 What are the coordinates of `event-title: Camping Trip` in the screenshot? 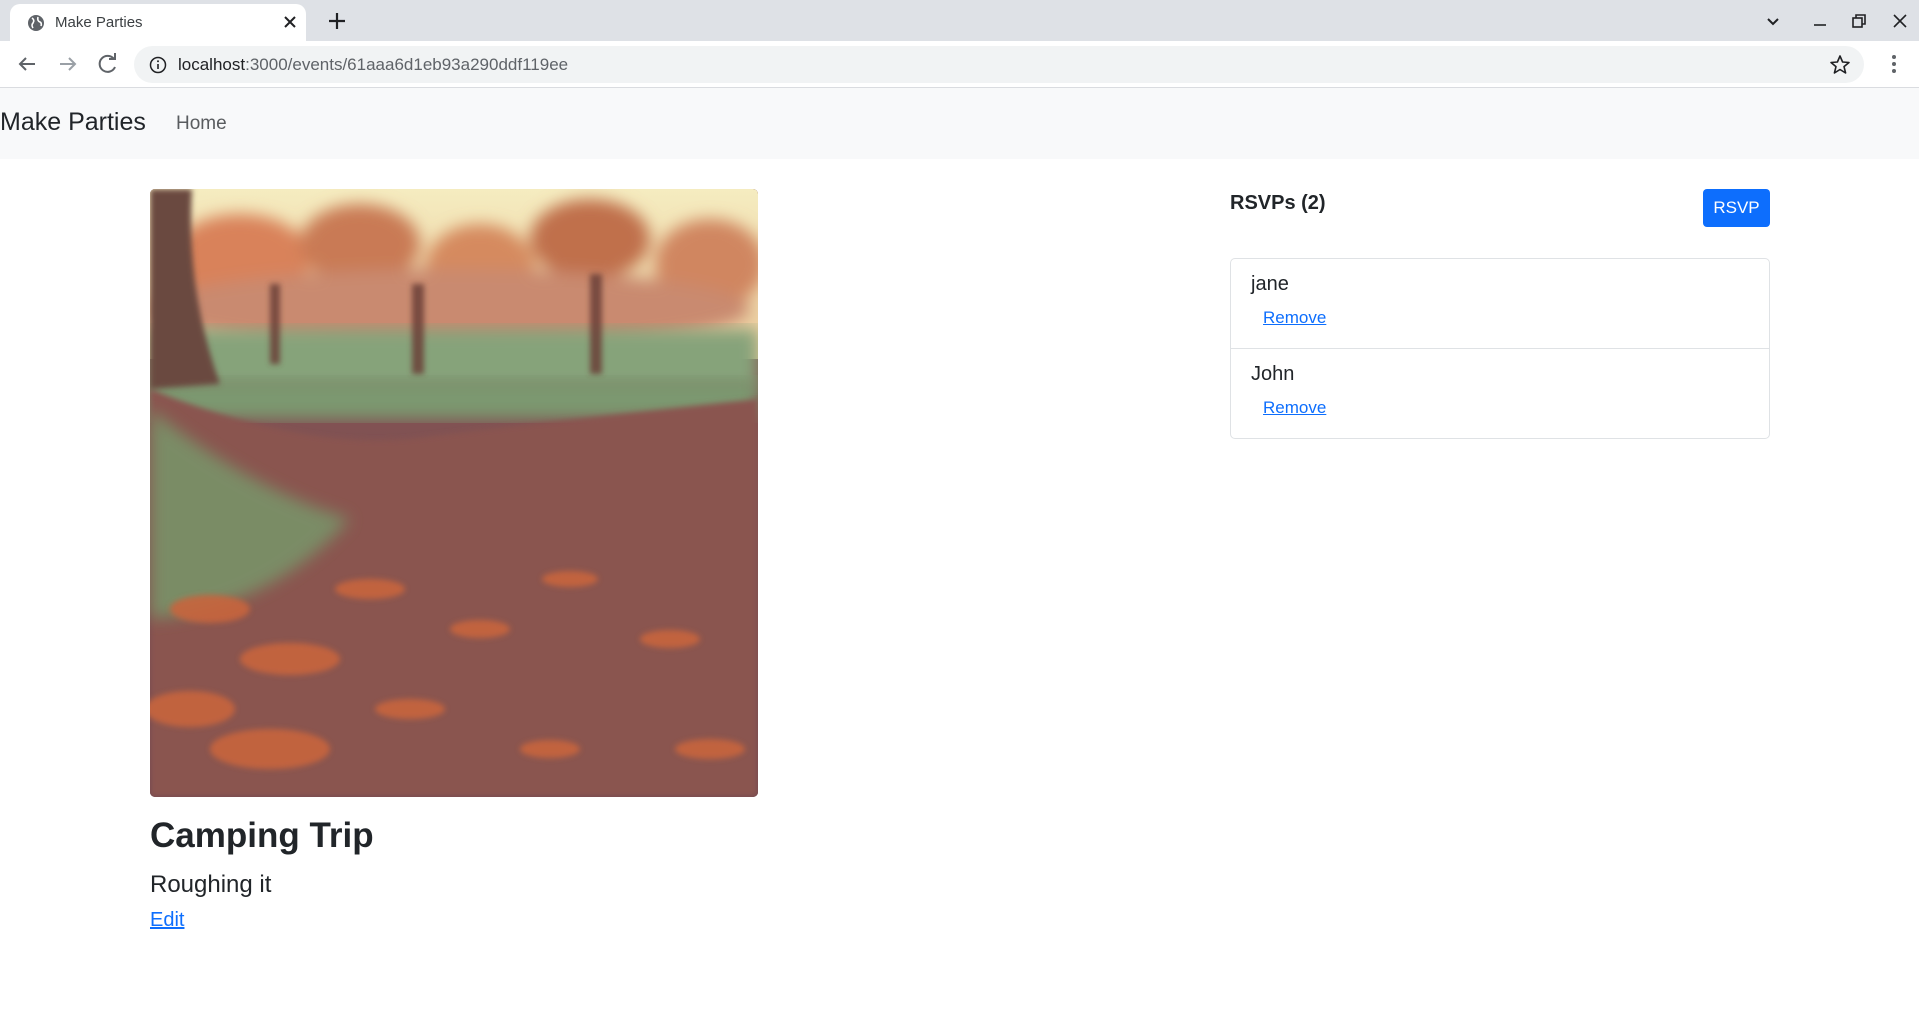 It's located at (262, 835).